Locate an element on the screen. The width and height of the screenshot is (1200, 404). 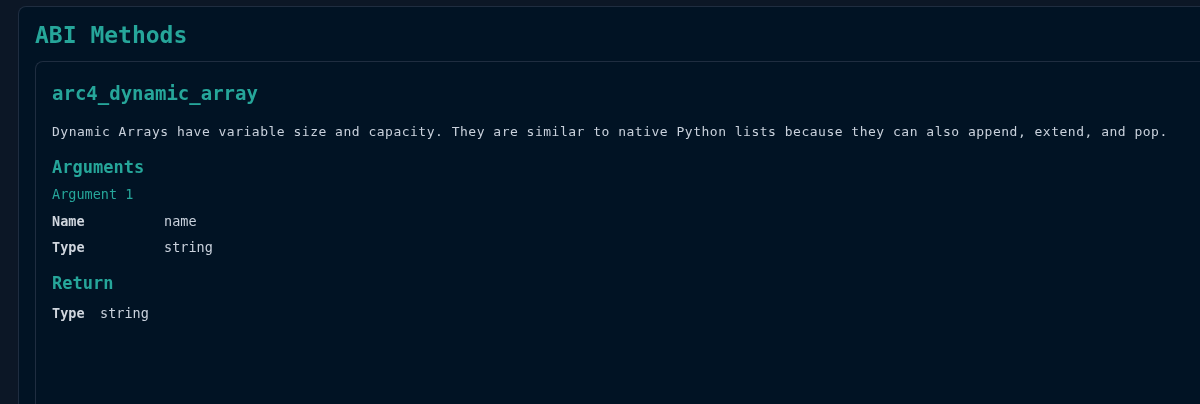
arguments-heading: Arguments is located at coordinates (98, 167).